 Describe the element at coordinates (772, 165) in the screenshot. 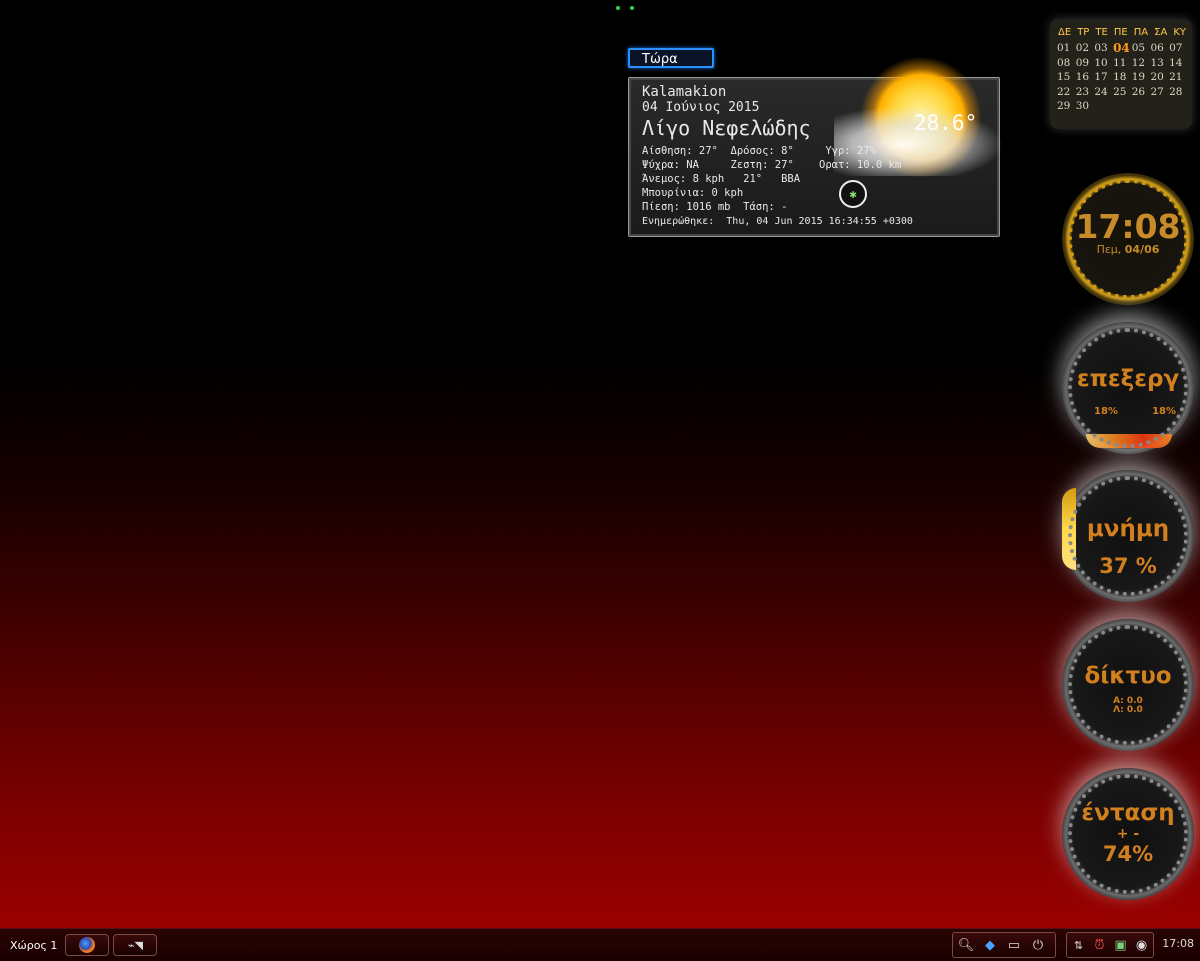

I see `weather-row-chill: Ψύχρα: NA Ζεστη: 27° Ορατ: 10.0 km` at that location.